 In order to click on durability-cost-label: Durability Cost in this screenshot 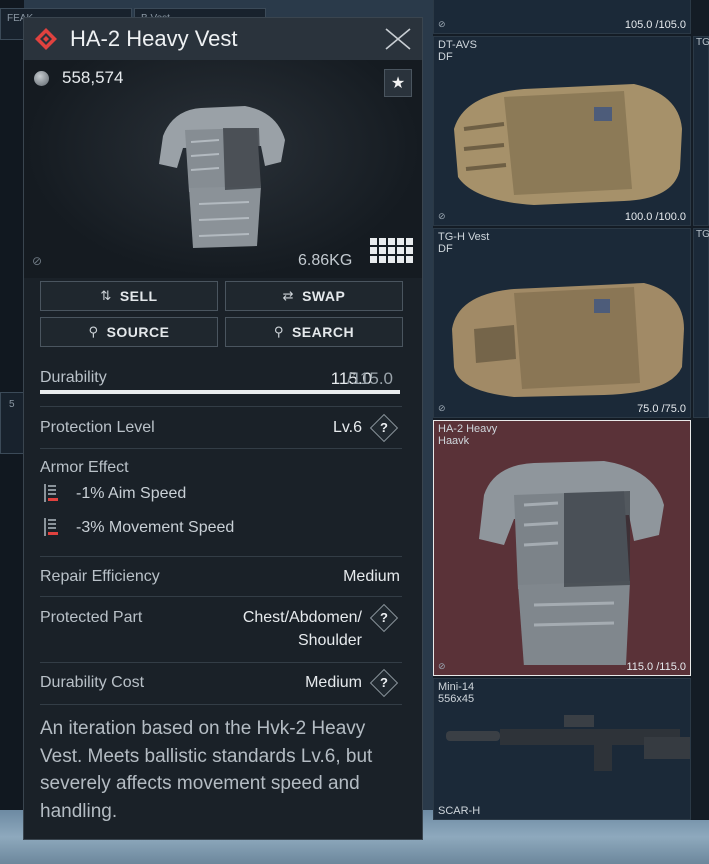, I will do `click(92, 682)`.